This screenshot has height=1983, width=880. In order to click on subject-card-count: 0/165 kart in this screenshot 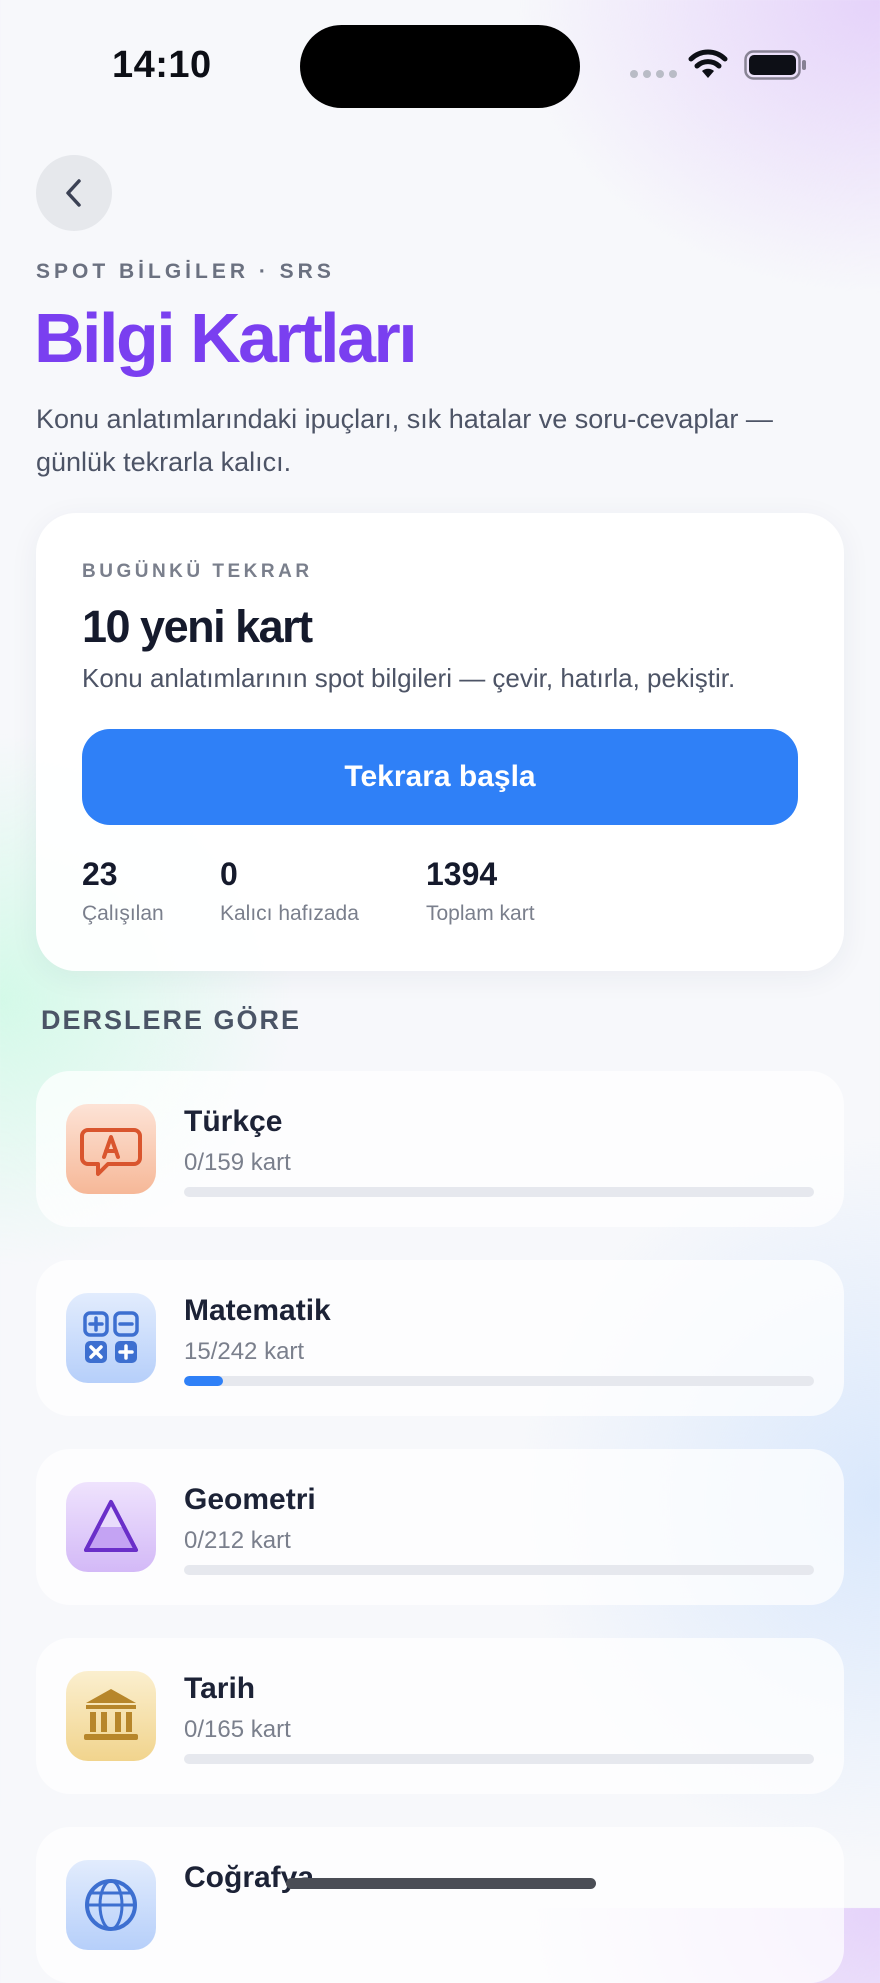, I will do `click(237, 1729)`.